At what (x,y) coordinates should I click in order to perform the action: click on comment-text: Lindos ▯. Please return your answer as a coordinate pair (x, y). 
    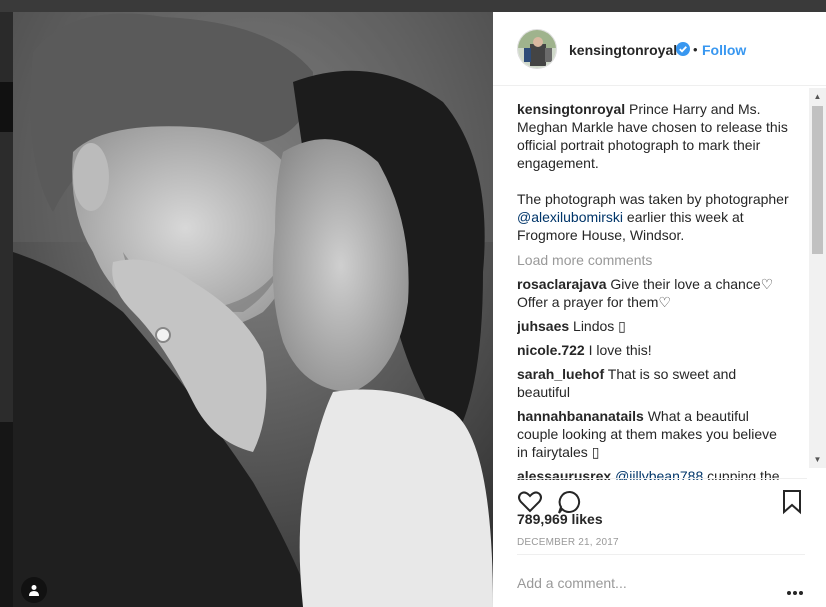
    Looking at the image, I should click on (599, 326).